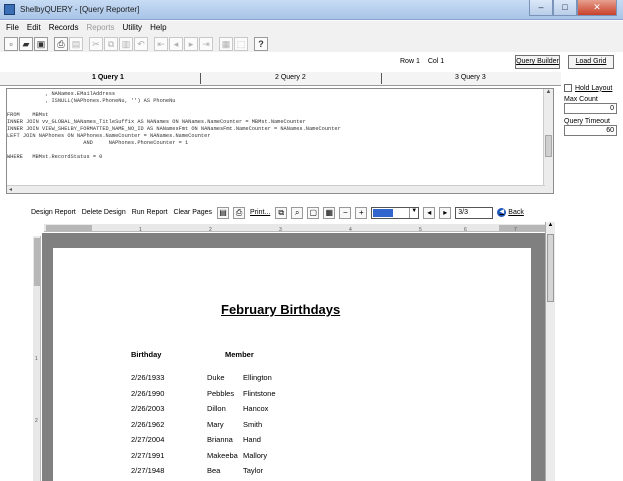 This screenshot has width=623, height=481. Describe the element at coordinates (148, 424) in the screenshot. I see `report-cell-date: 2/26/1962` at that location.